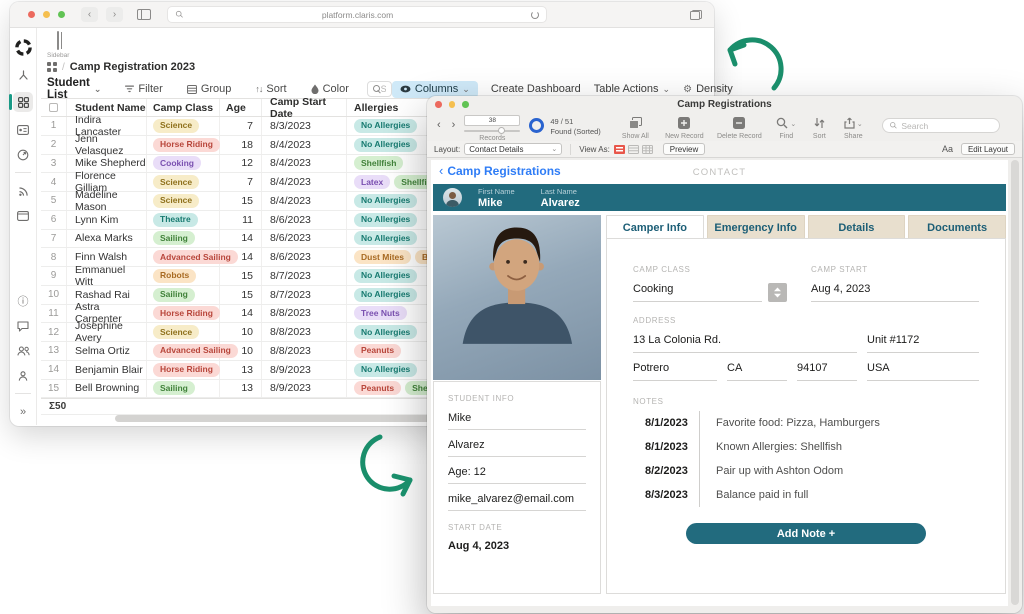 The height and width of the screenshot is (614, 1024). I want to click on row-number-cell: 7, so click(54, 238).